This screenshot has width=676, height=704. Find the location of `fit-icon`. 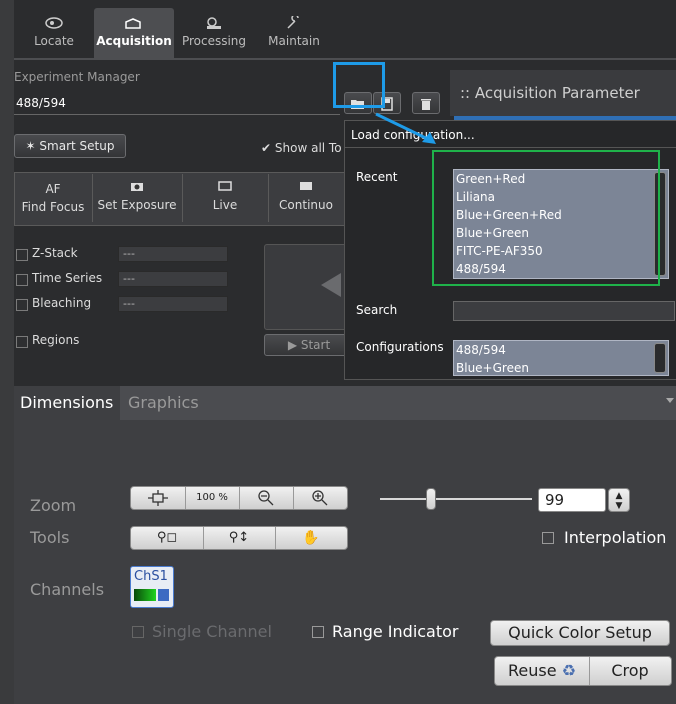

fit-icon is located at coordinates (158, 498).